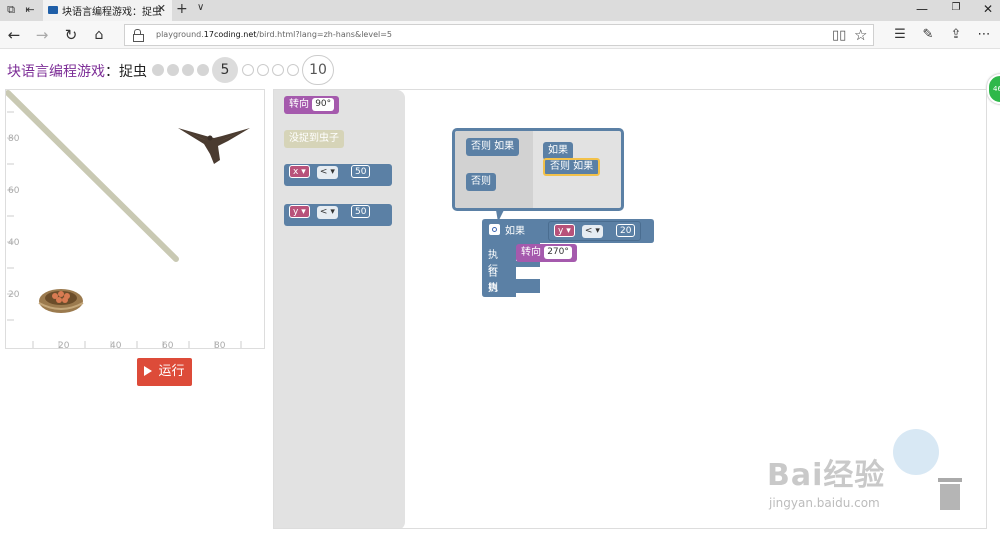 The width and height of the screenshot is (1000, 536). I want to click on gear-icon, so click(494, 229).